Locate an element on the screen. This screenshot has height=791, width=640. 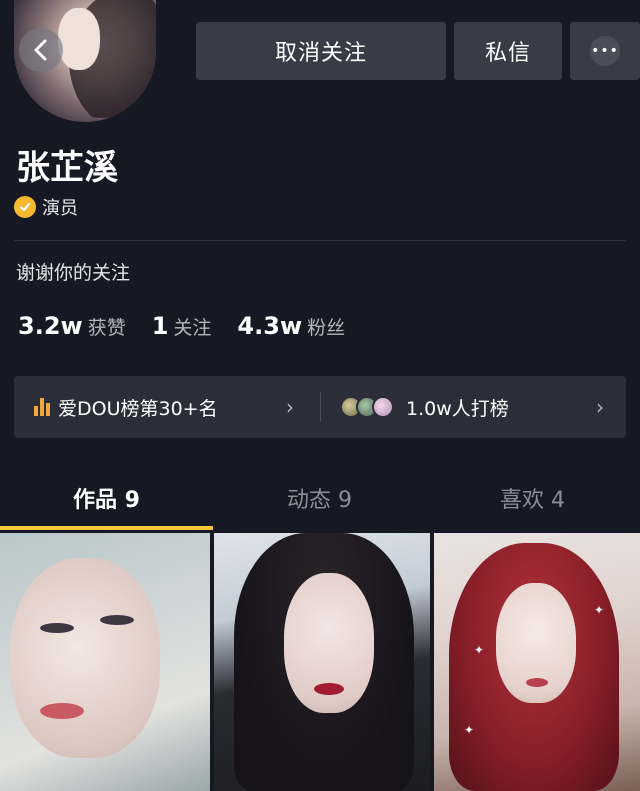
stats-row: 3.2w 获赞 1 关注 4.3w 粉丝 is located at coordinates (194, 326).